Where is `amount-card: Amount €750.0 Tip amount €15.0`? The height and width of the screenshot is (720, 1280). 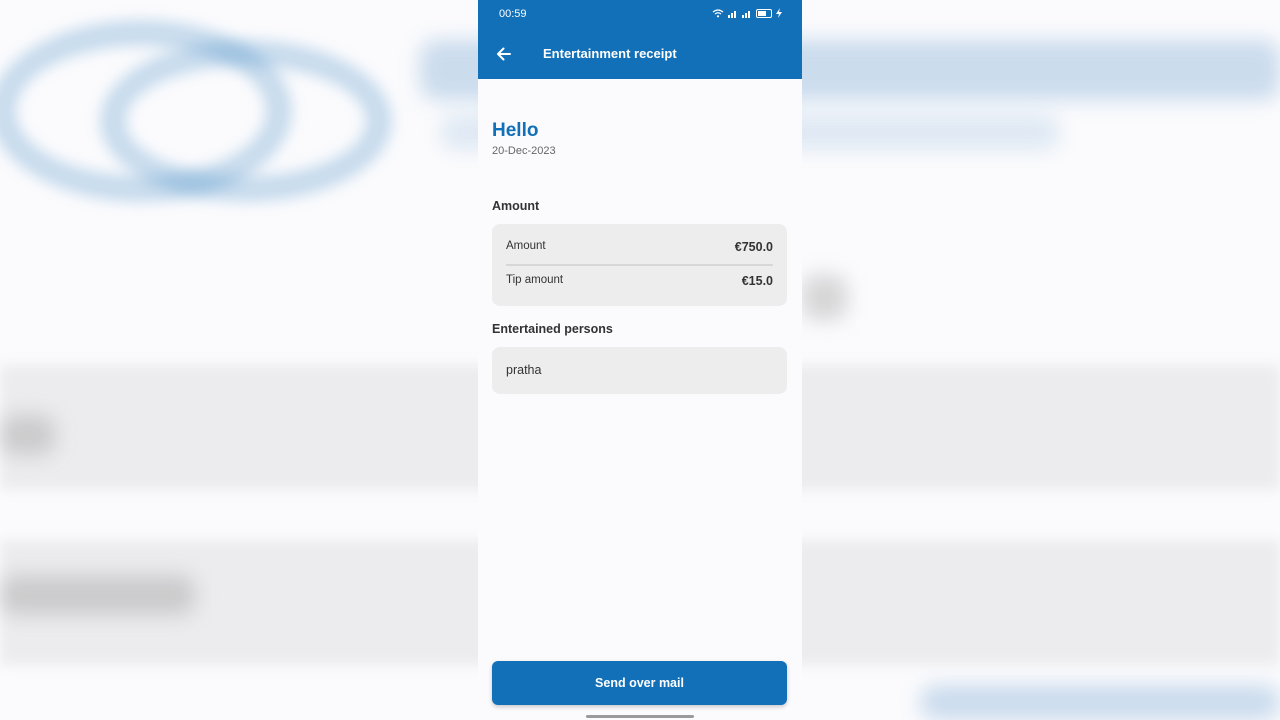
amount-card: Amount €750.0 Tip amount €15.0 is located at coordinates (639, 265).